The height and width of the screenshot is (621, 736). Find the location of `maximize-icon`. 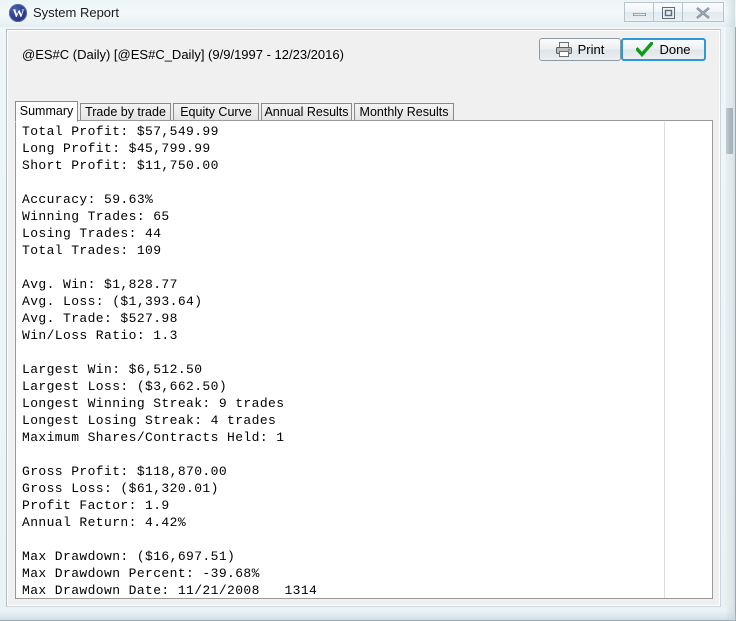

maximize-icon is located at coordinates (668, 13).